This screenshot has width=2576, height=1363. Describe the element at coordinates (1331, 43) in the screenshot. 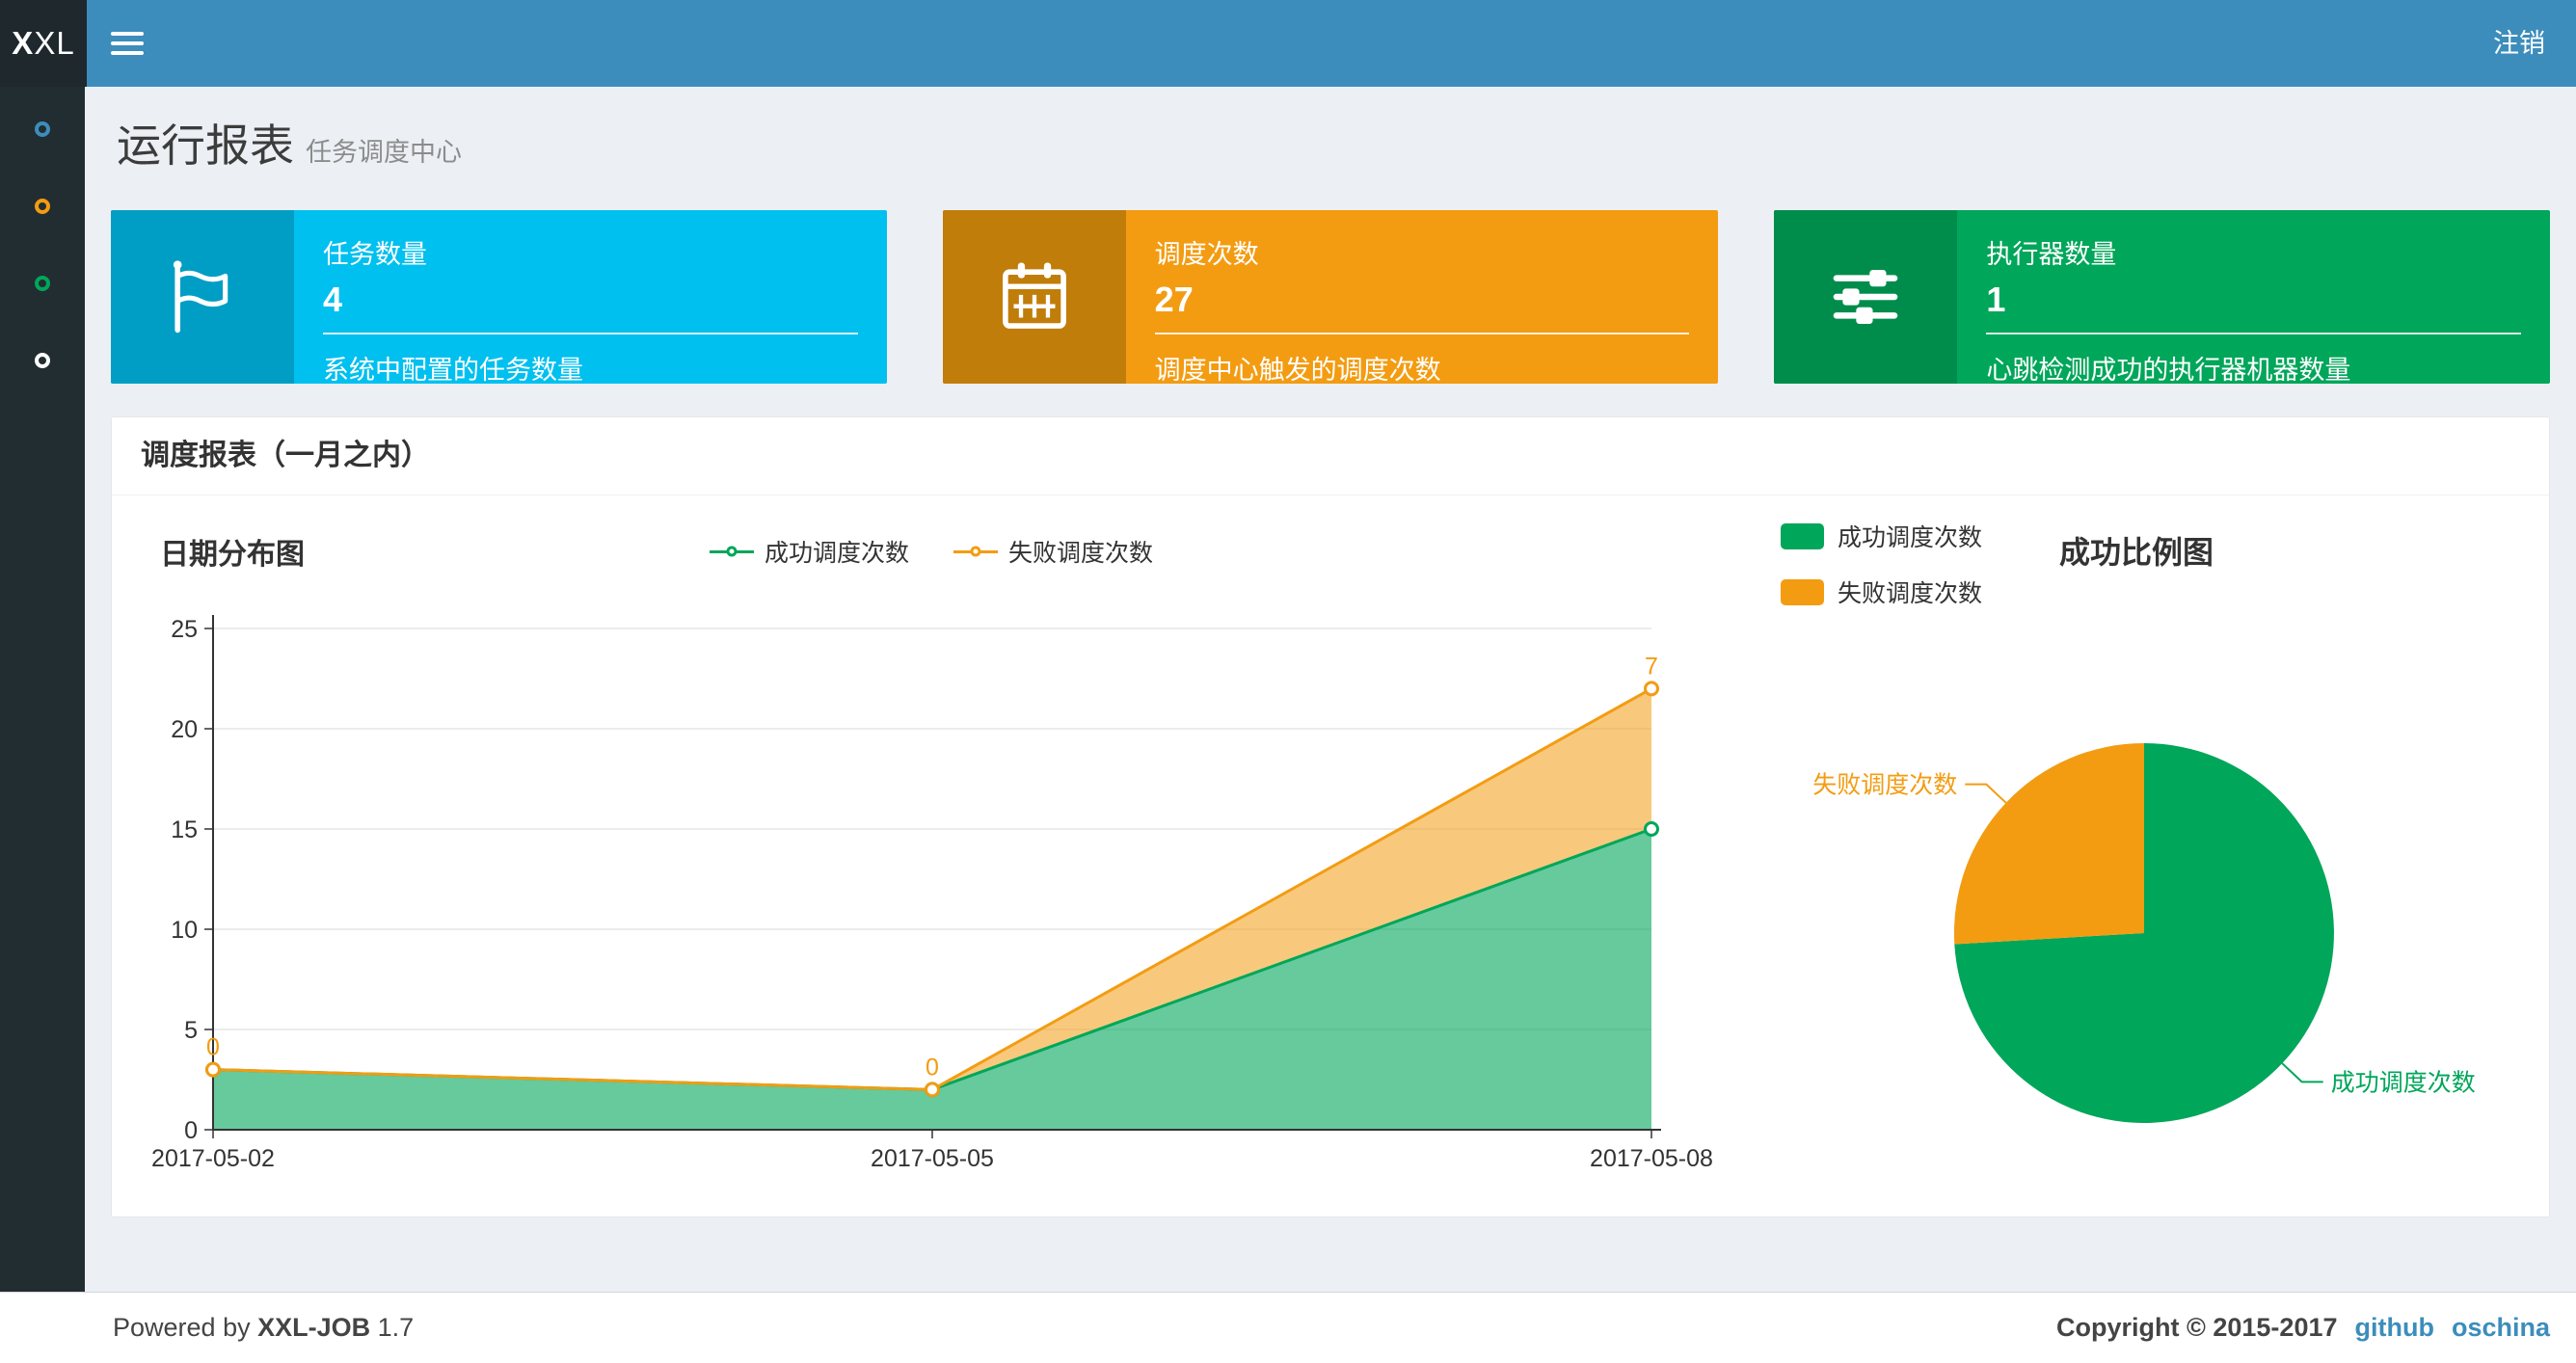

I see `navbar: 注销` at that location.